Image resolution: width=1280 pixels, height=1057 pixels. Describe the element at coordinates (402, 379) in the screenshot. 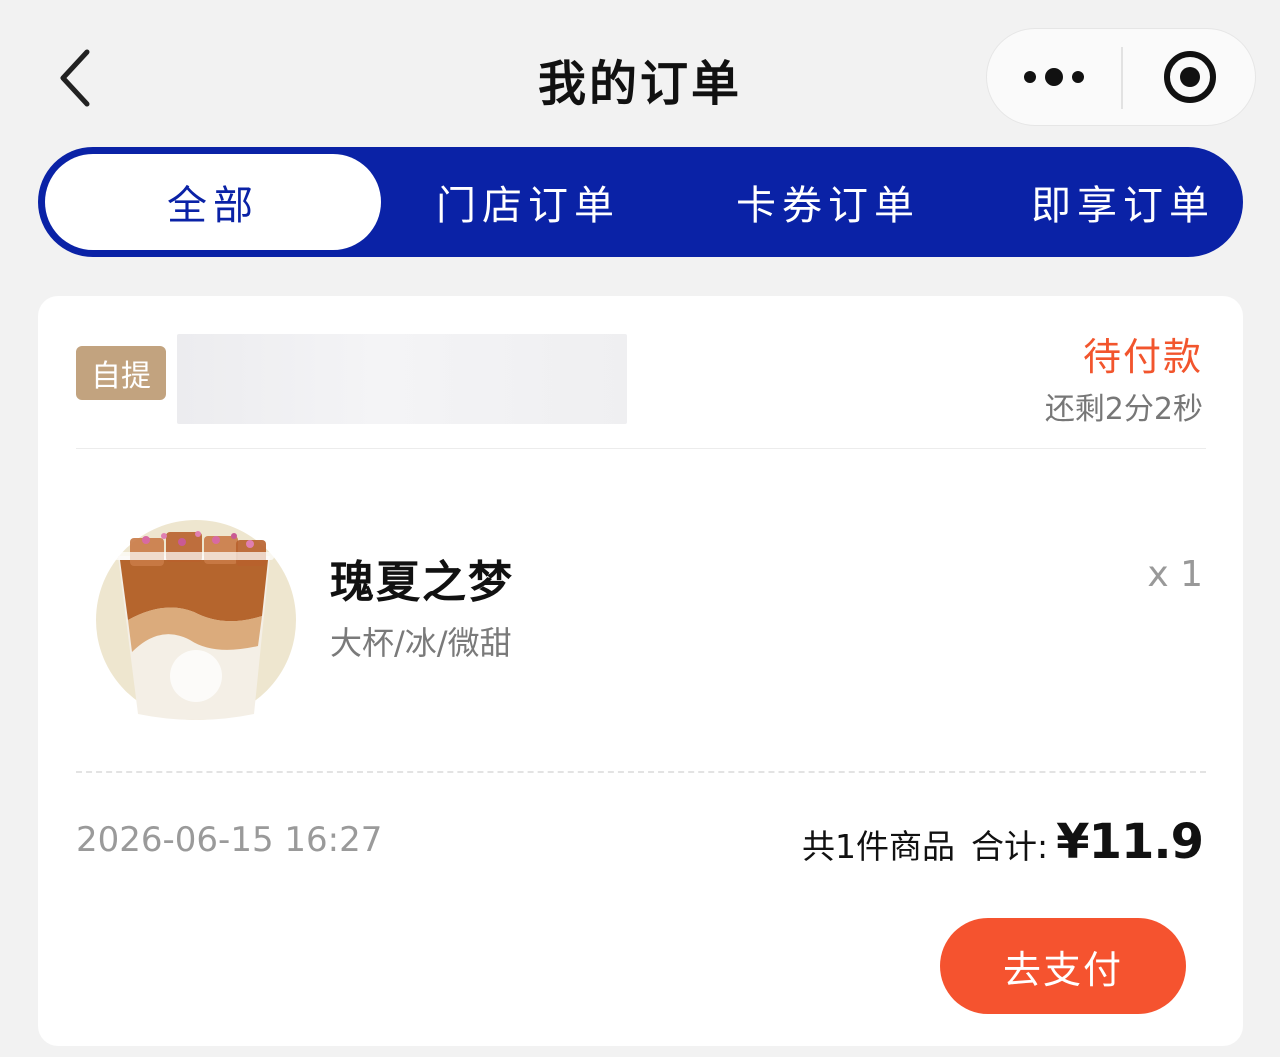

I see `store-name-redacted` at that location.